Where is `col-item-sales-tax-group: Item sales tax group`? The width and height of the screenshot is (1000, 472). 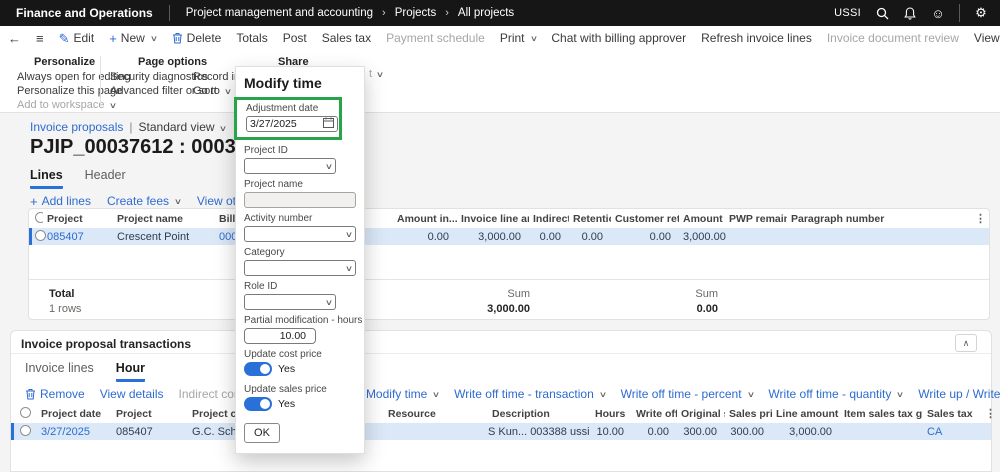
col-item-sales-tax-group: Item sales tax group is located at coordinates (881, 414).